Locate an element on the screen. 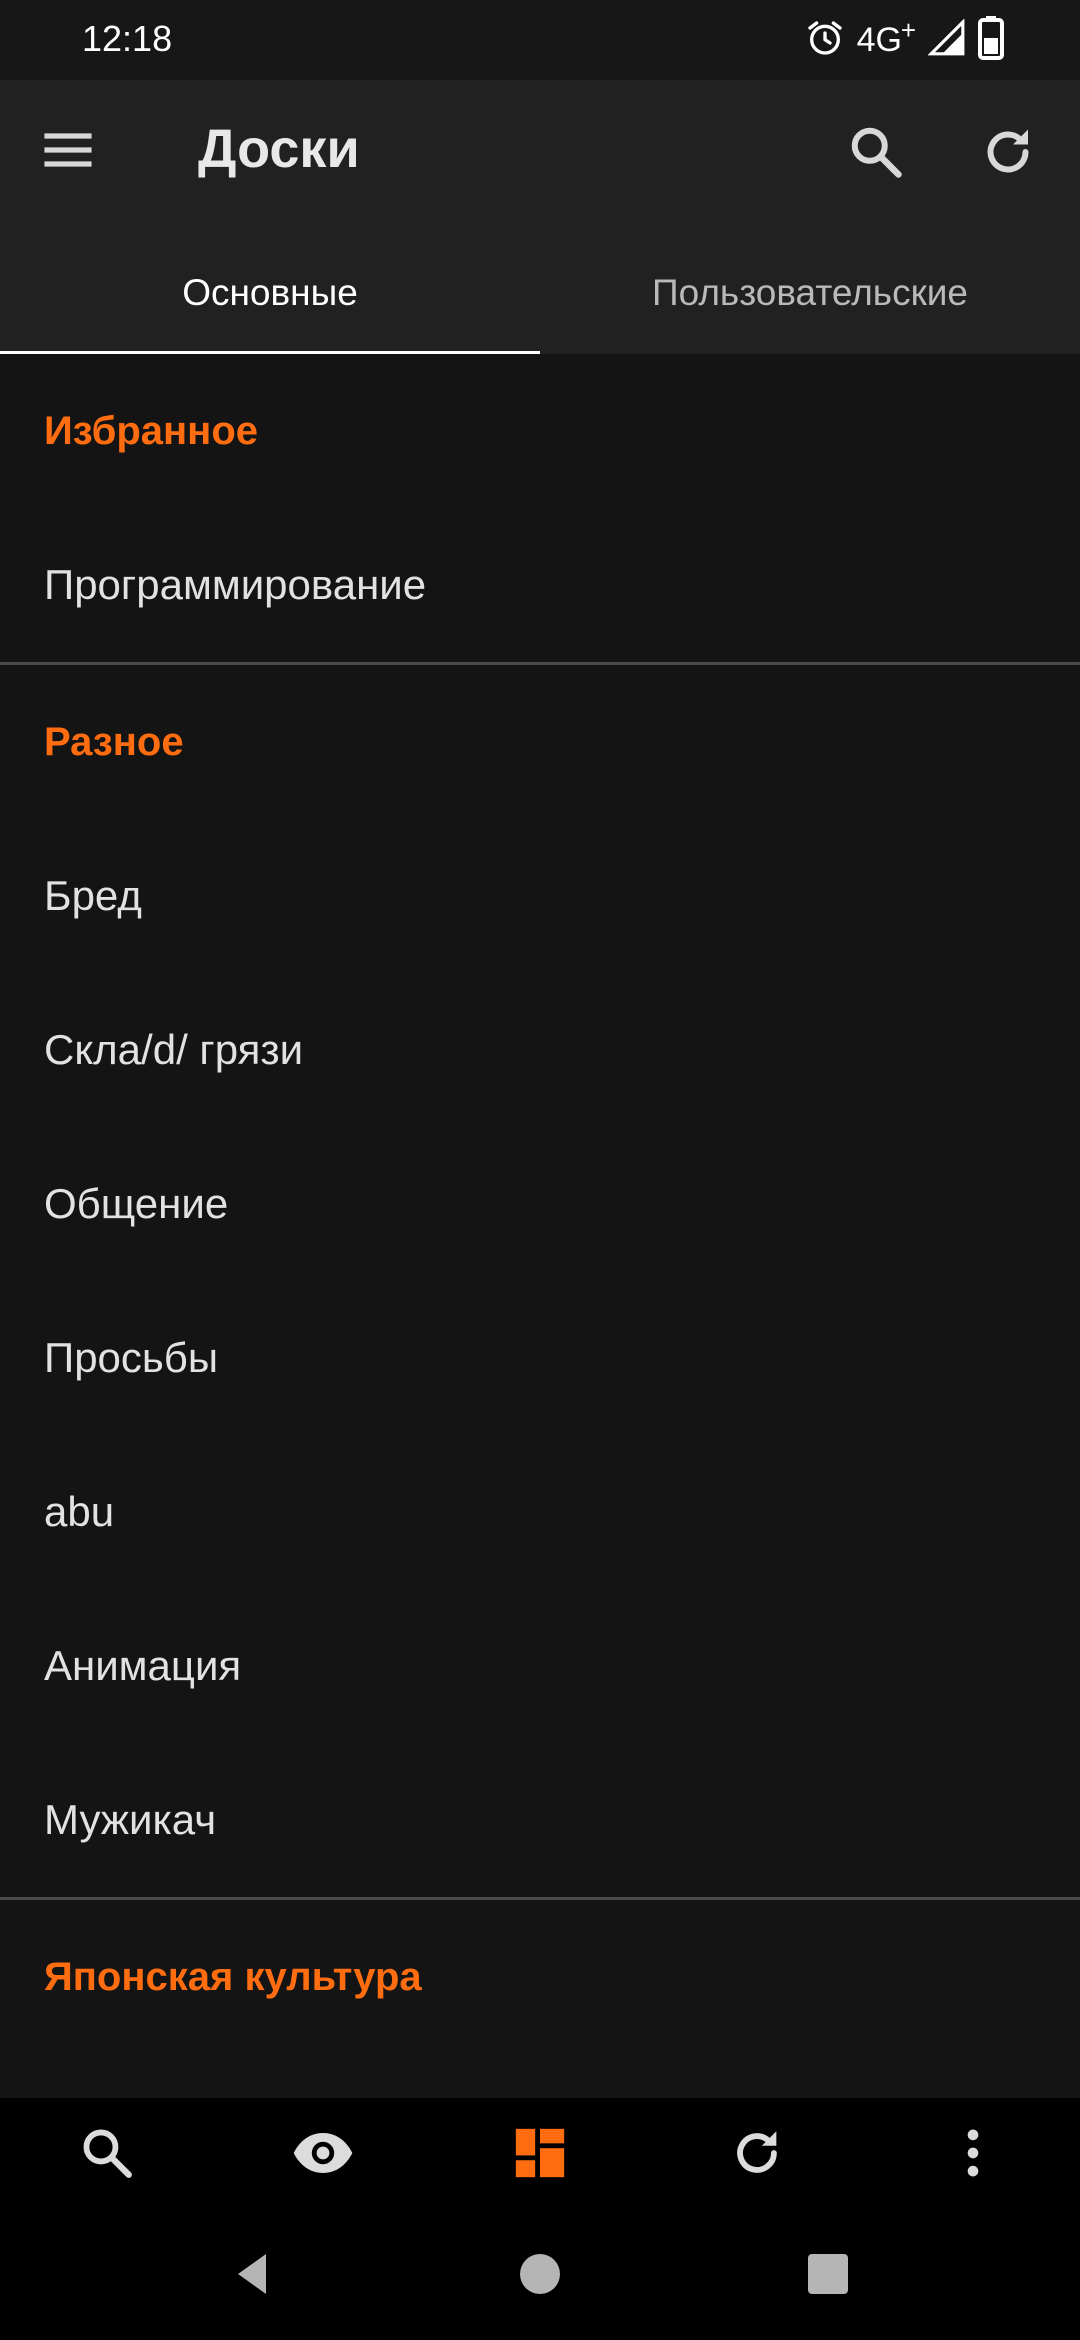 The image size is (1080, 2340). network-type: 4G + is located at coordinates (886, 37).